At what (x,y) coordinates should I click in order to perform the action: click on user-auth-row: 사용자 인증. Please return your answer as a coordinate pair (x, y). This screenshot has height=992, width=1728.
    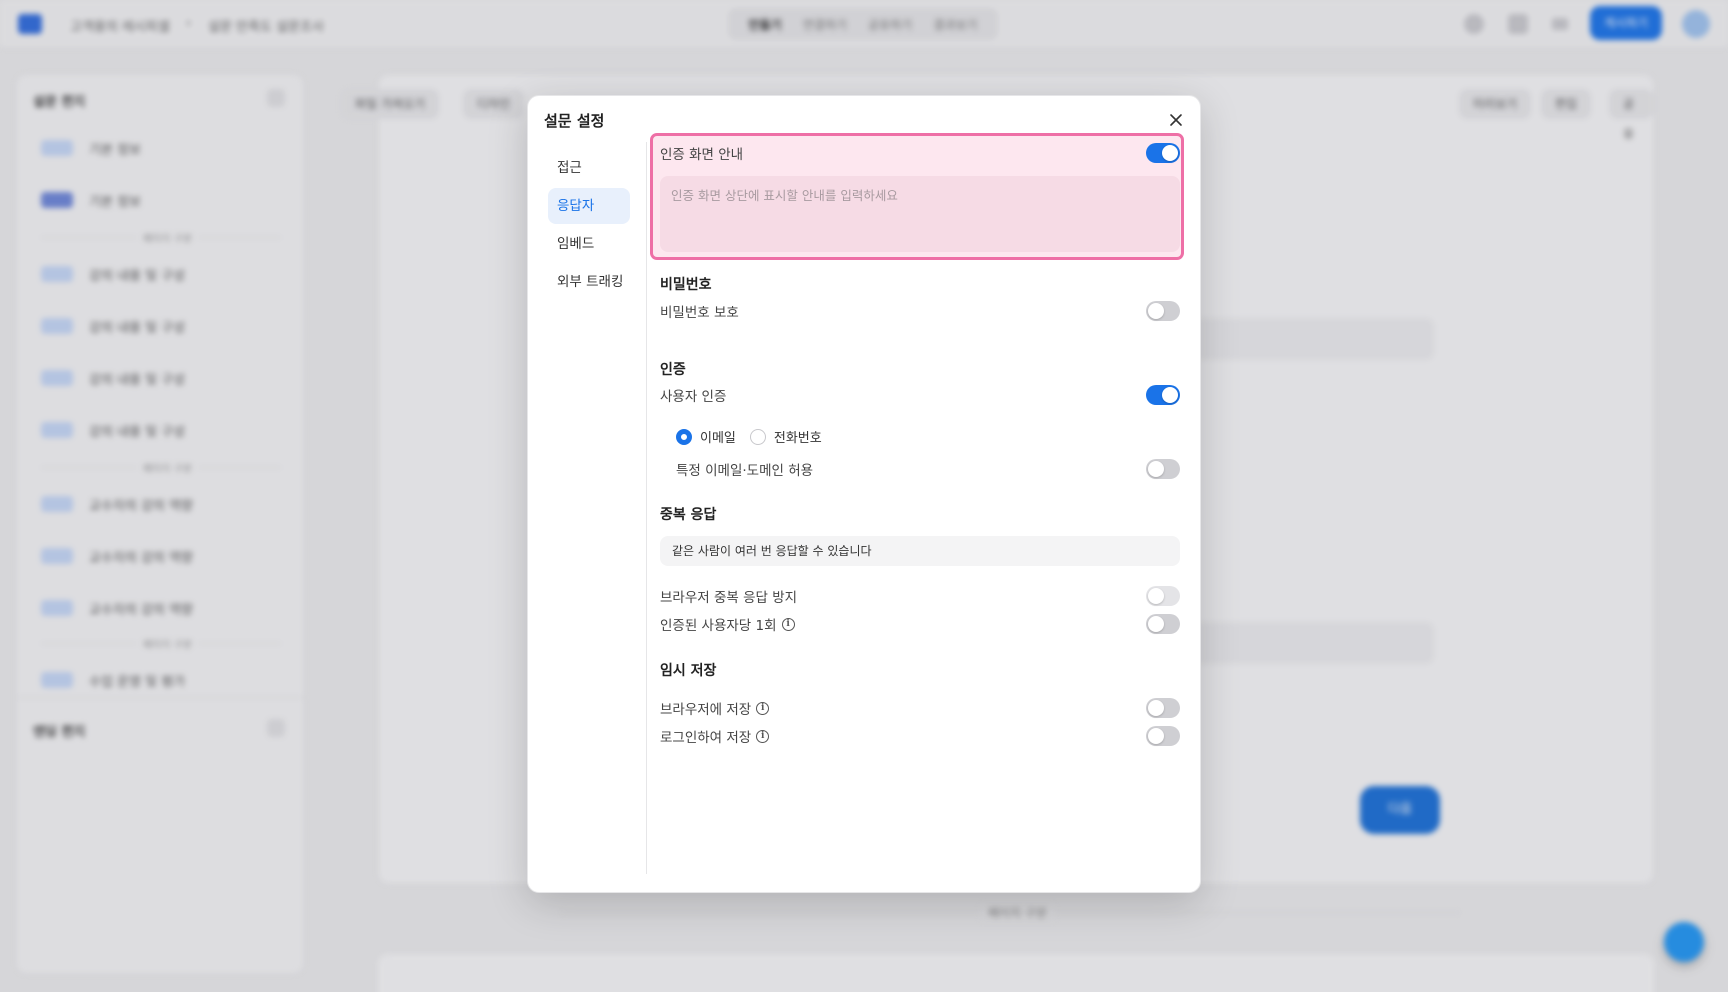
    Looking at the image, I should click on (920, 395).